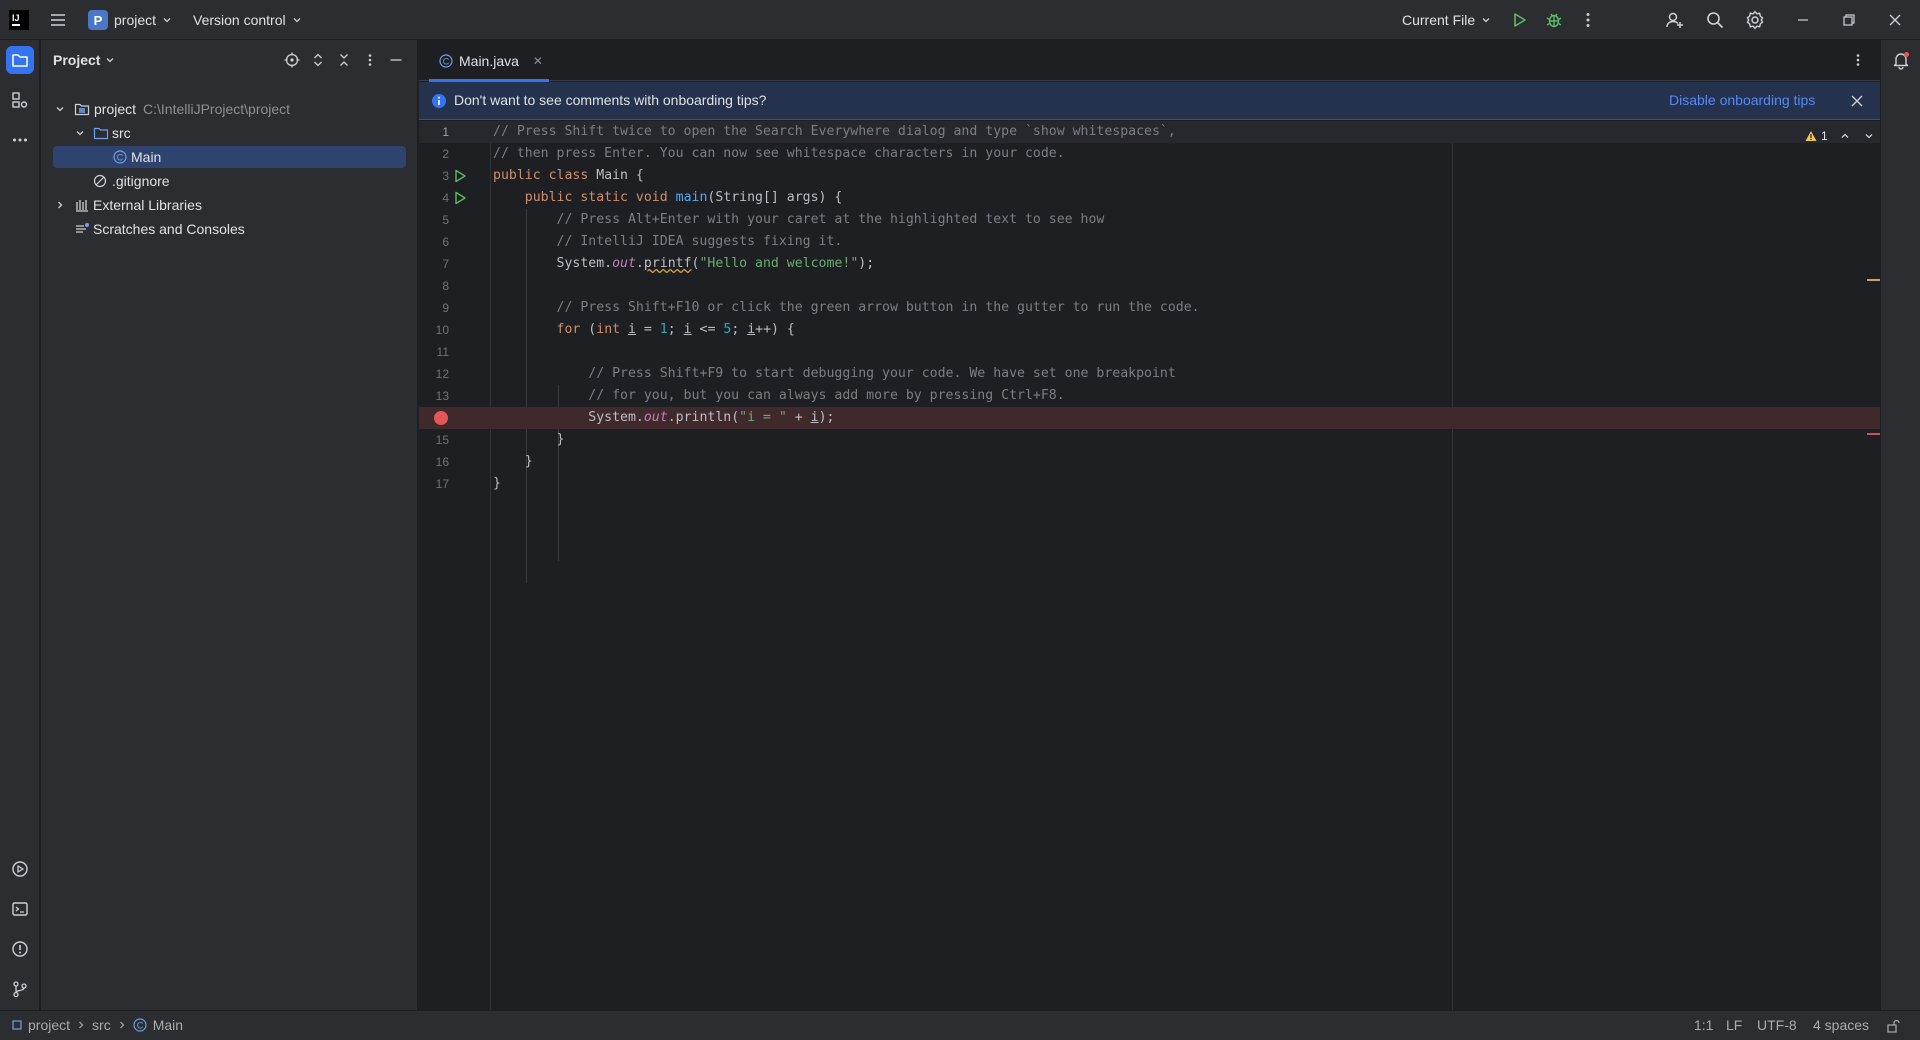  Describe the element at coordinates (229, 109) in the screenshot. I see `tree-item-project: project C:\IntelliJProject\project` at that location.